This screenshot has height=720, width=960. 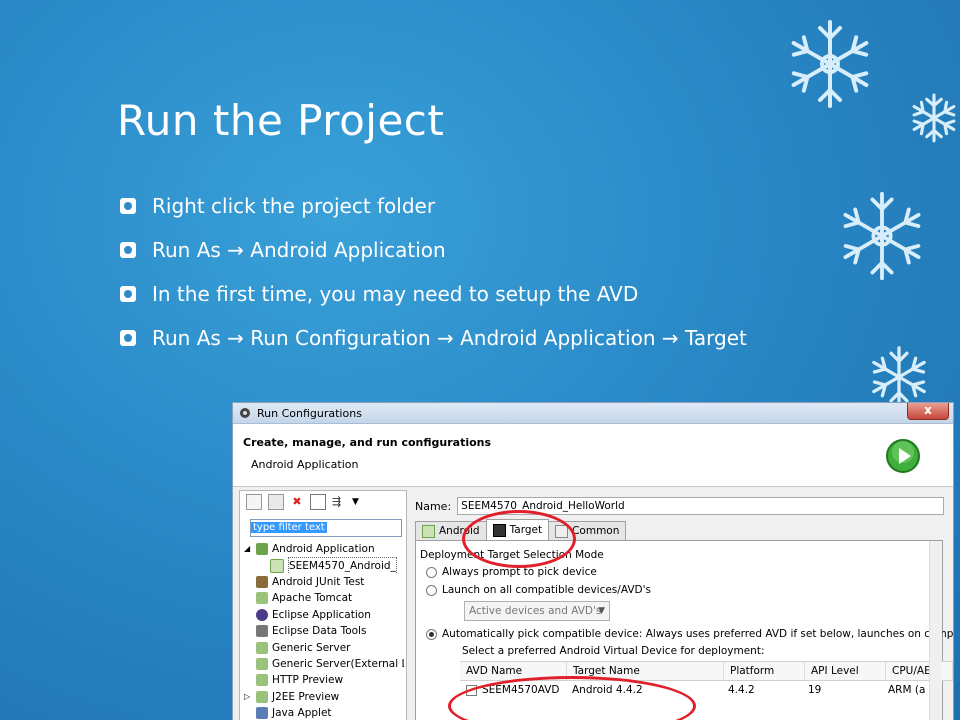 I want to click on tree-item: Java Applet, so click(x=324, y=712).